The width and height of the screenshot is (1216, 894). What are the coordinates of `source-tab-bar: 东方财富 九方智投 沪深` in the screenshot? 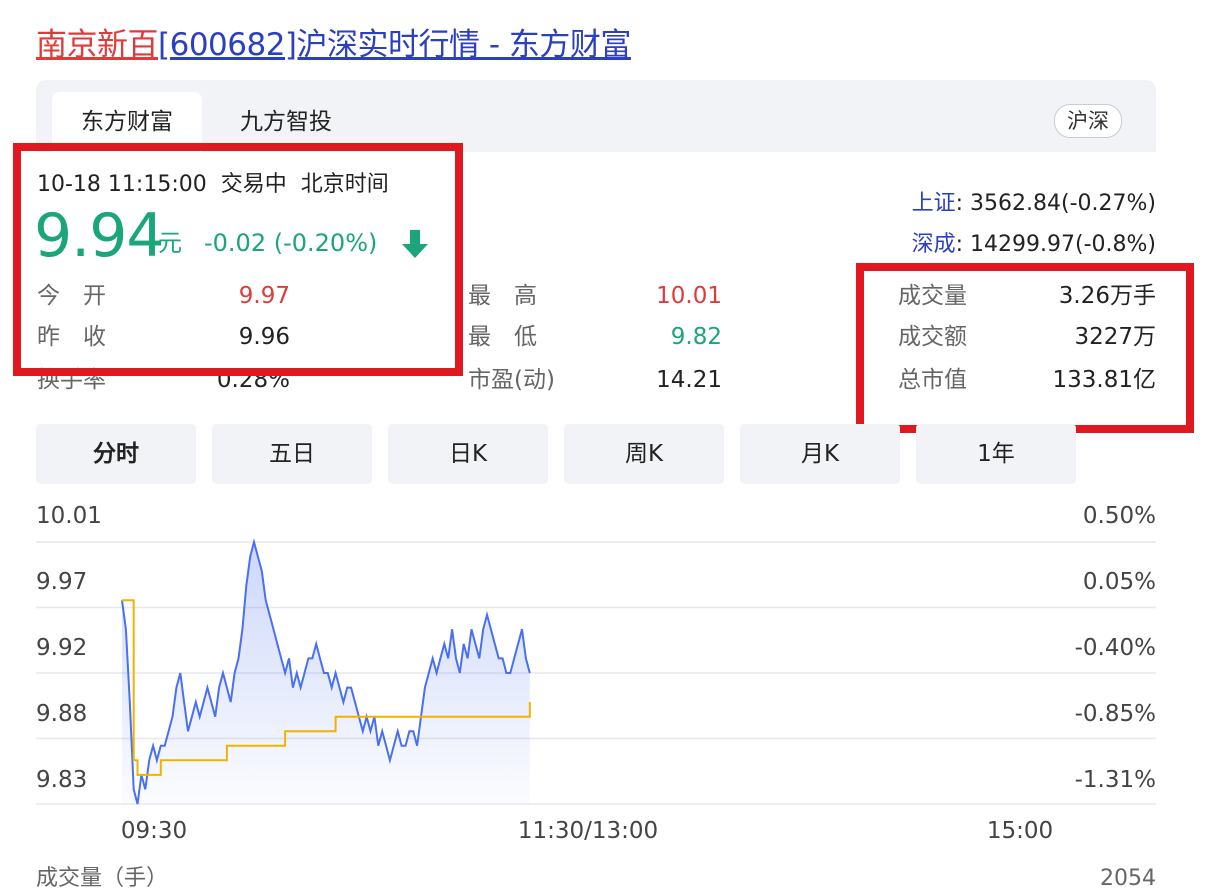 It's located at (596, 116).